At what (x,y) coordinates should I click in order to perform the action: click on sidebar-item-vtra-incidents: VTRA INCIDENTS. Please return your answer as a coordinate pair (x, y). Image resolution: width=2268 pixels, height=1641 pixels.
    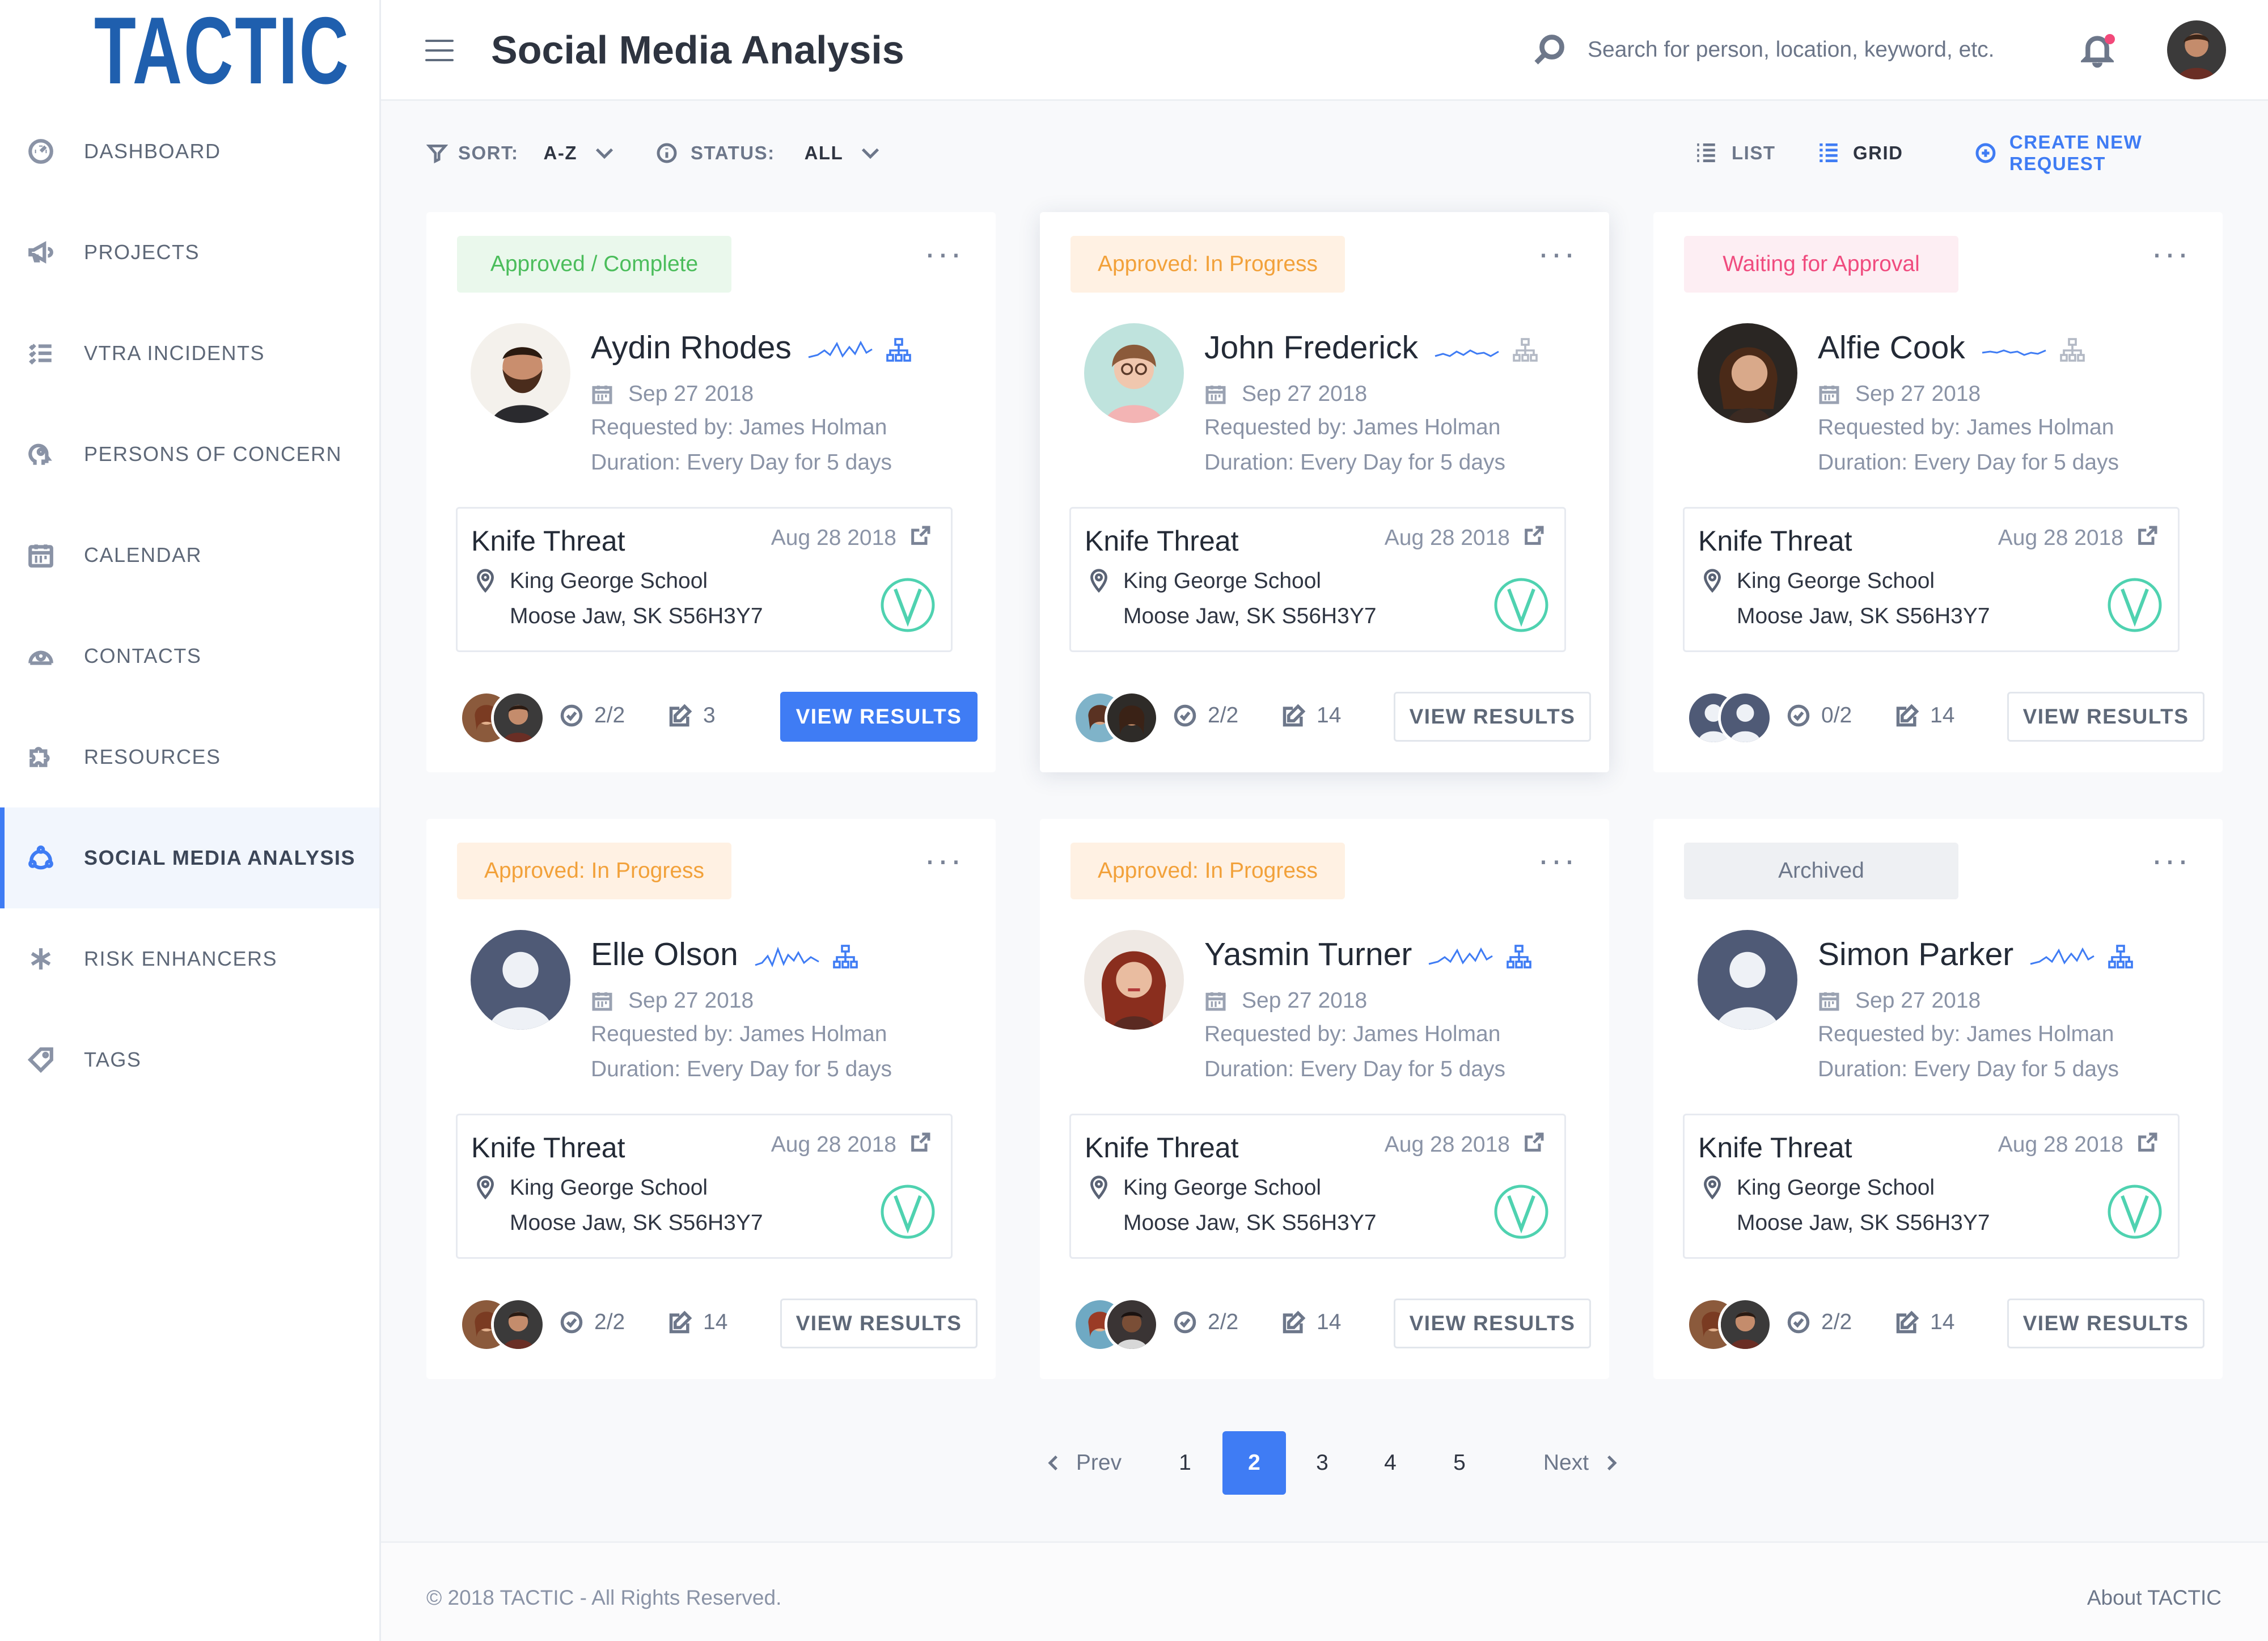
    Looking at the image, I should click on (189, 353).